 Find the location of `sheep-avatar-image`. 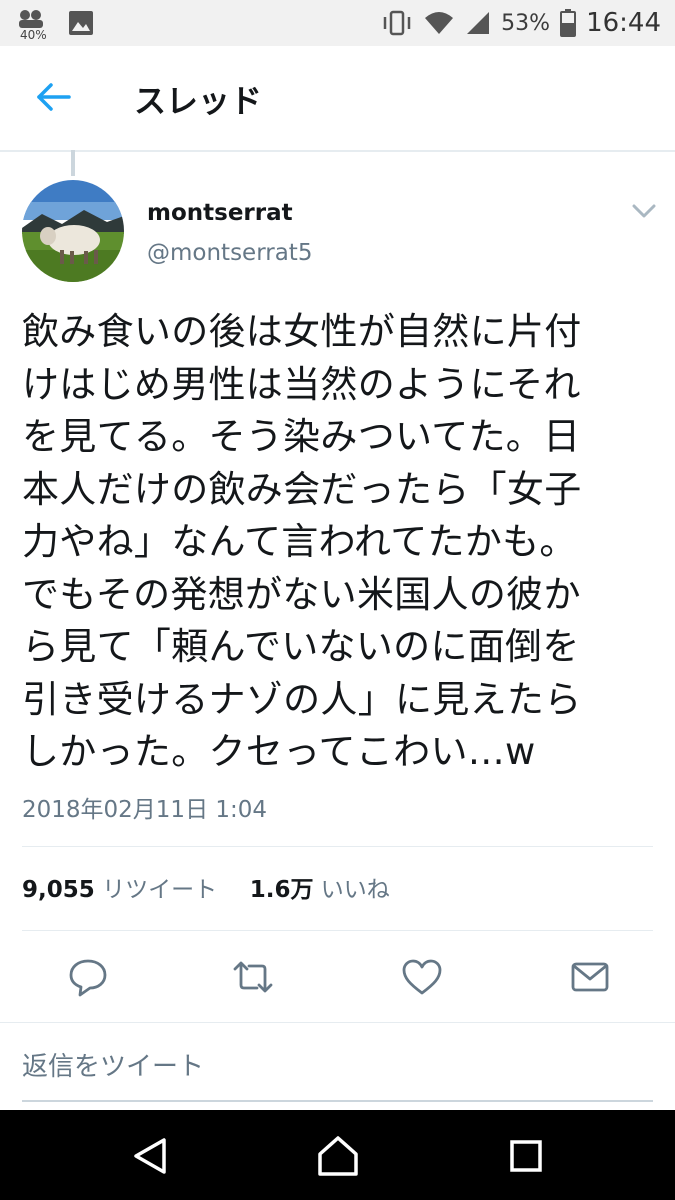

sheep-avatar-image is located at coordinates (73, 231).